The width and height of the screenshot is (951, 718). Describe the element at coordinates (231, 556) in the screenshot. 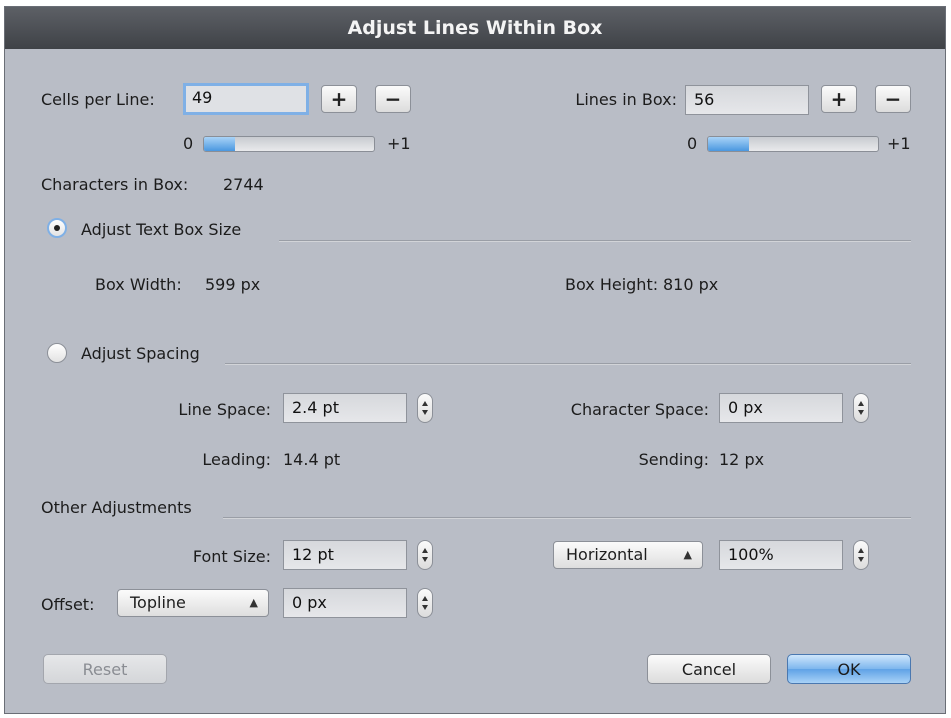

I see `font-size-label: Font Size:` at that location.